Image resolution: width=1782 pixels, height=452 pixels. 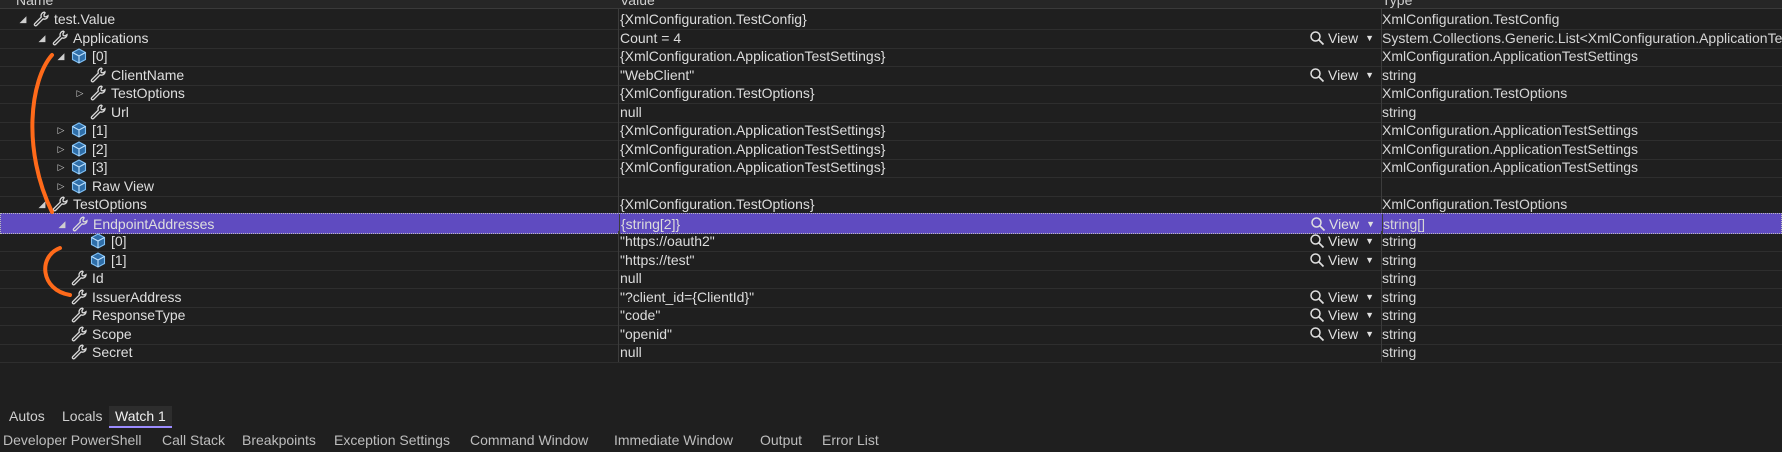 I want to click on value-cell: Count = 4 View ▼, so click(x=1001, y=38).